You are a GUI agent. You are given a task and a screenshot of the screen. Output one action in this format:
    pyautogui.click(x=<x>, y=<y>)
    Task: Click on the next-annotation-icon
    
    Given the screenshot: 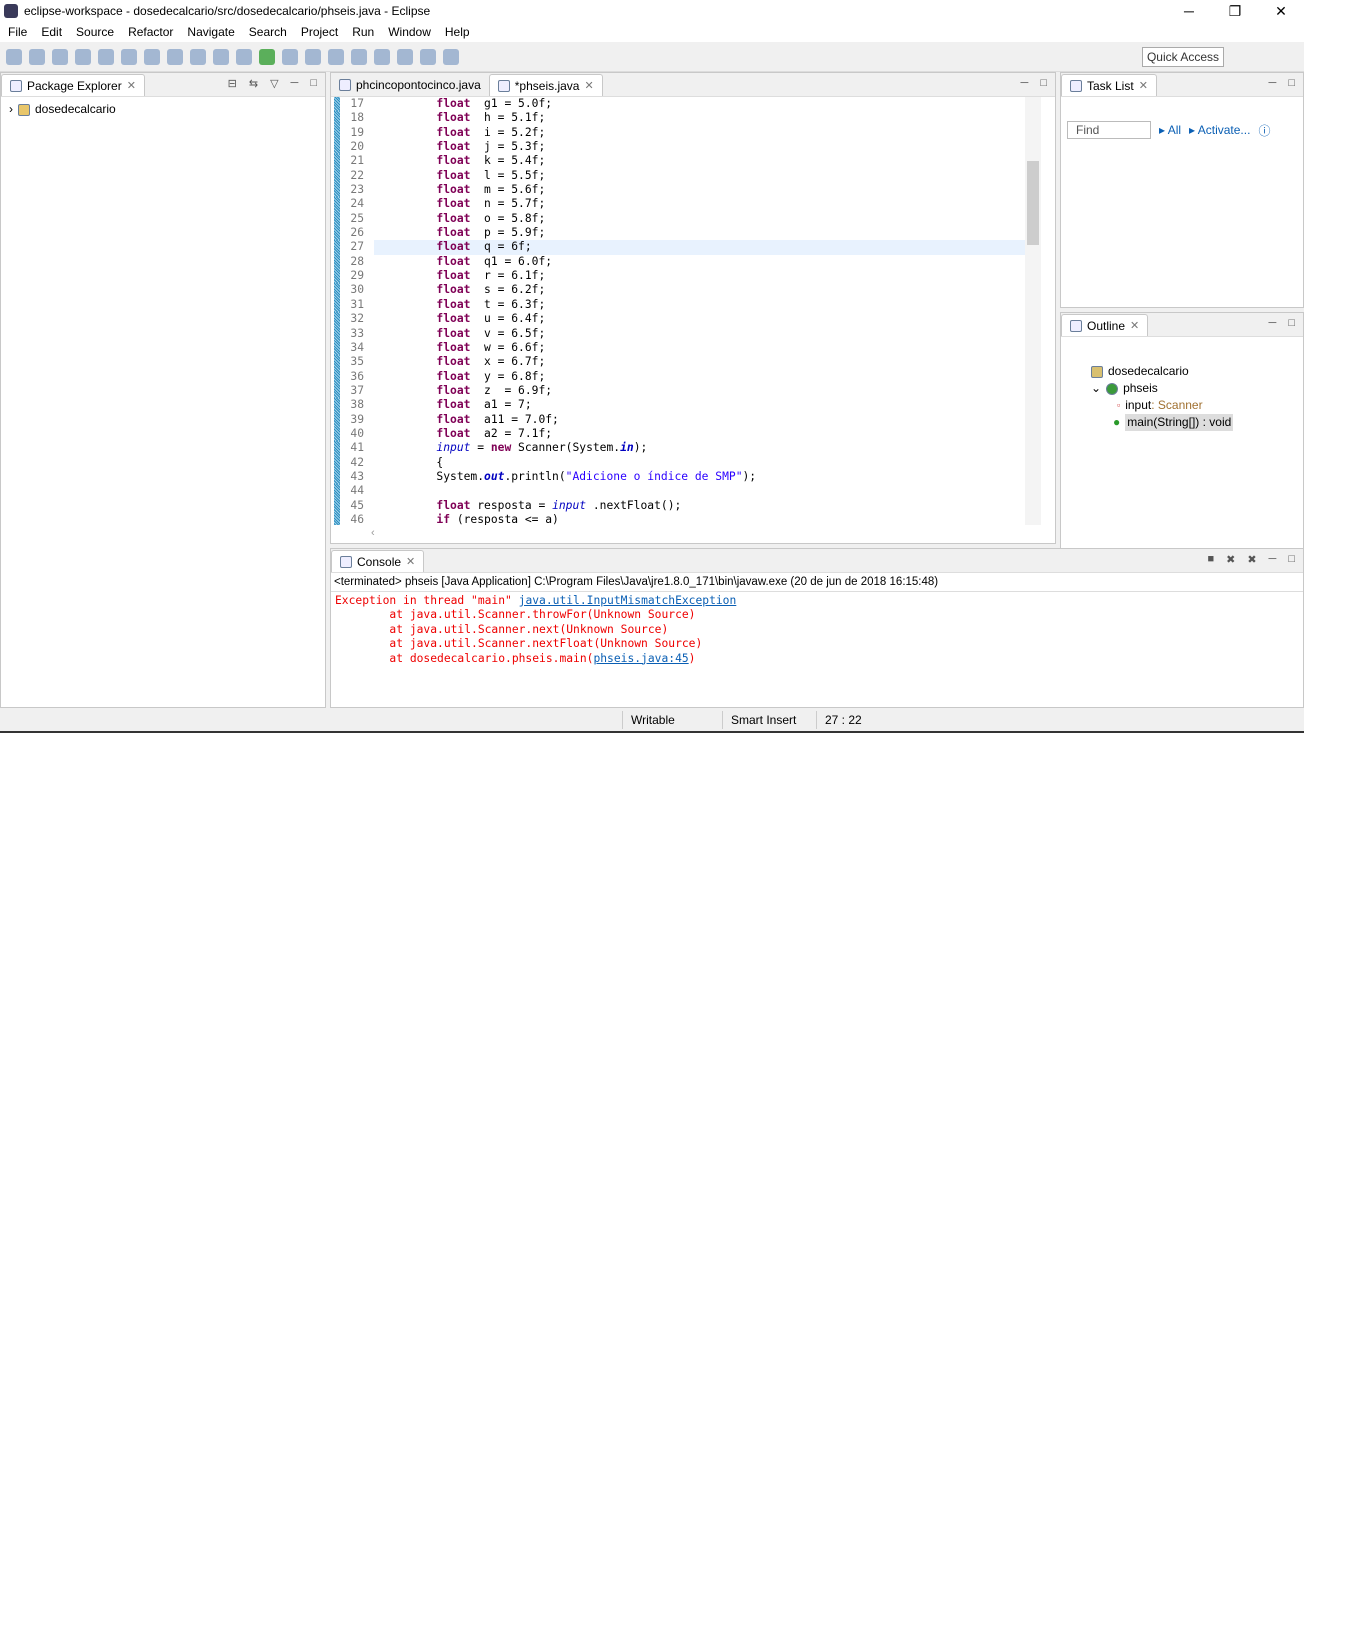 What is the action you would take?
    pyautogui.click(x=382, y=56)
    